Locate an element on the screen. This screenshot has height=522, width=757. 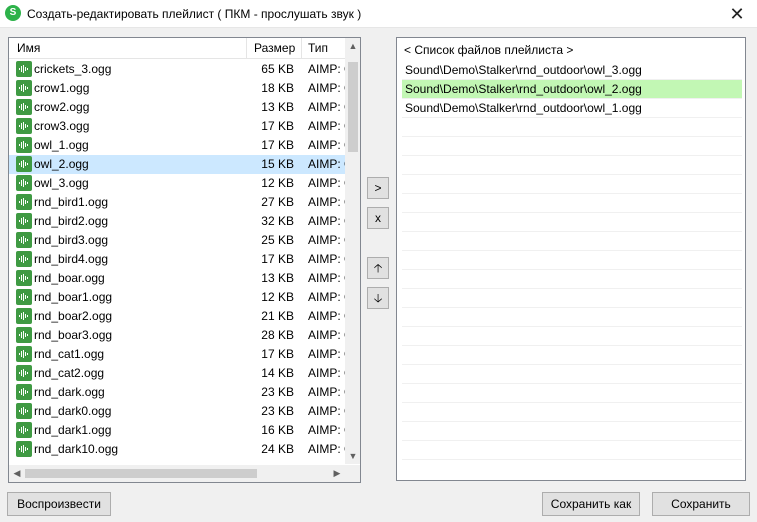
file-row: rnd_boar3.ogg 28 KB AIMP: Ogg is located at coordinates (177, 335).